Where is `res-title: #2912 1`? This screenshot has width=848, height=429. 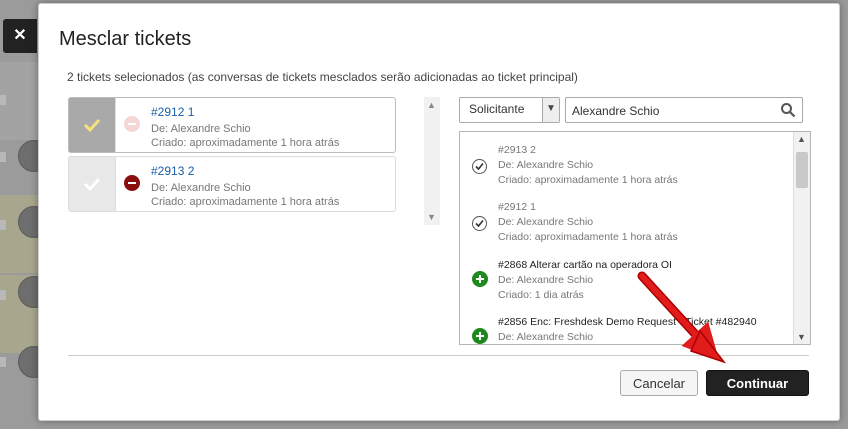 res-title: #2912 1 is located at coordinates (517, 207).